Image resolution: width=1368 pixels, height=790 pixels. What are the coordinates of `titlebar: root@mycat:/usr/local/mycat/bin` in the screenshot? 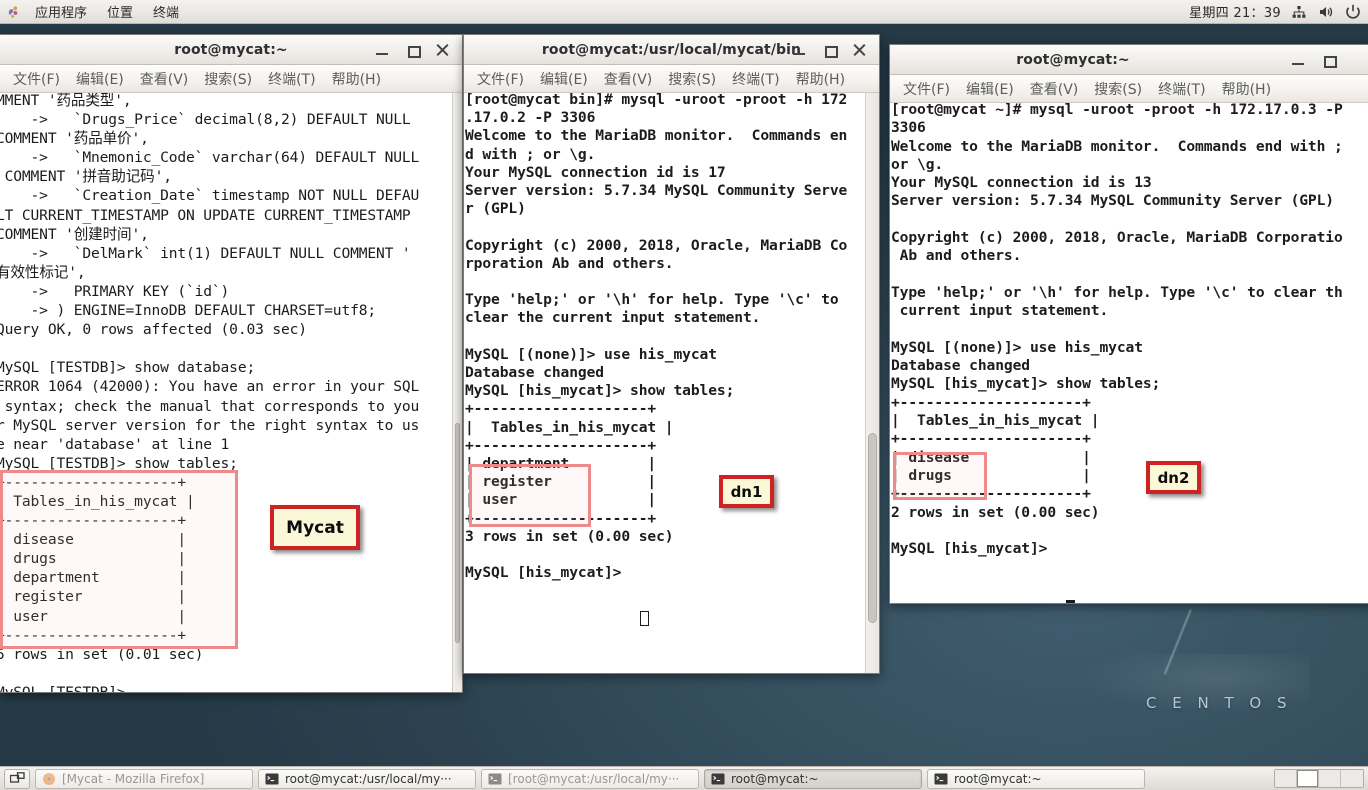 It's located at (671, 50).